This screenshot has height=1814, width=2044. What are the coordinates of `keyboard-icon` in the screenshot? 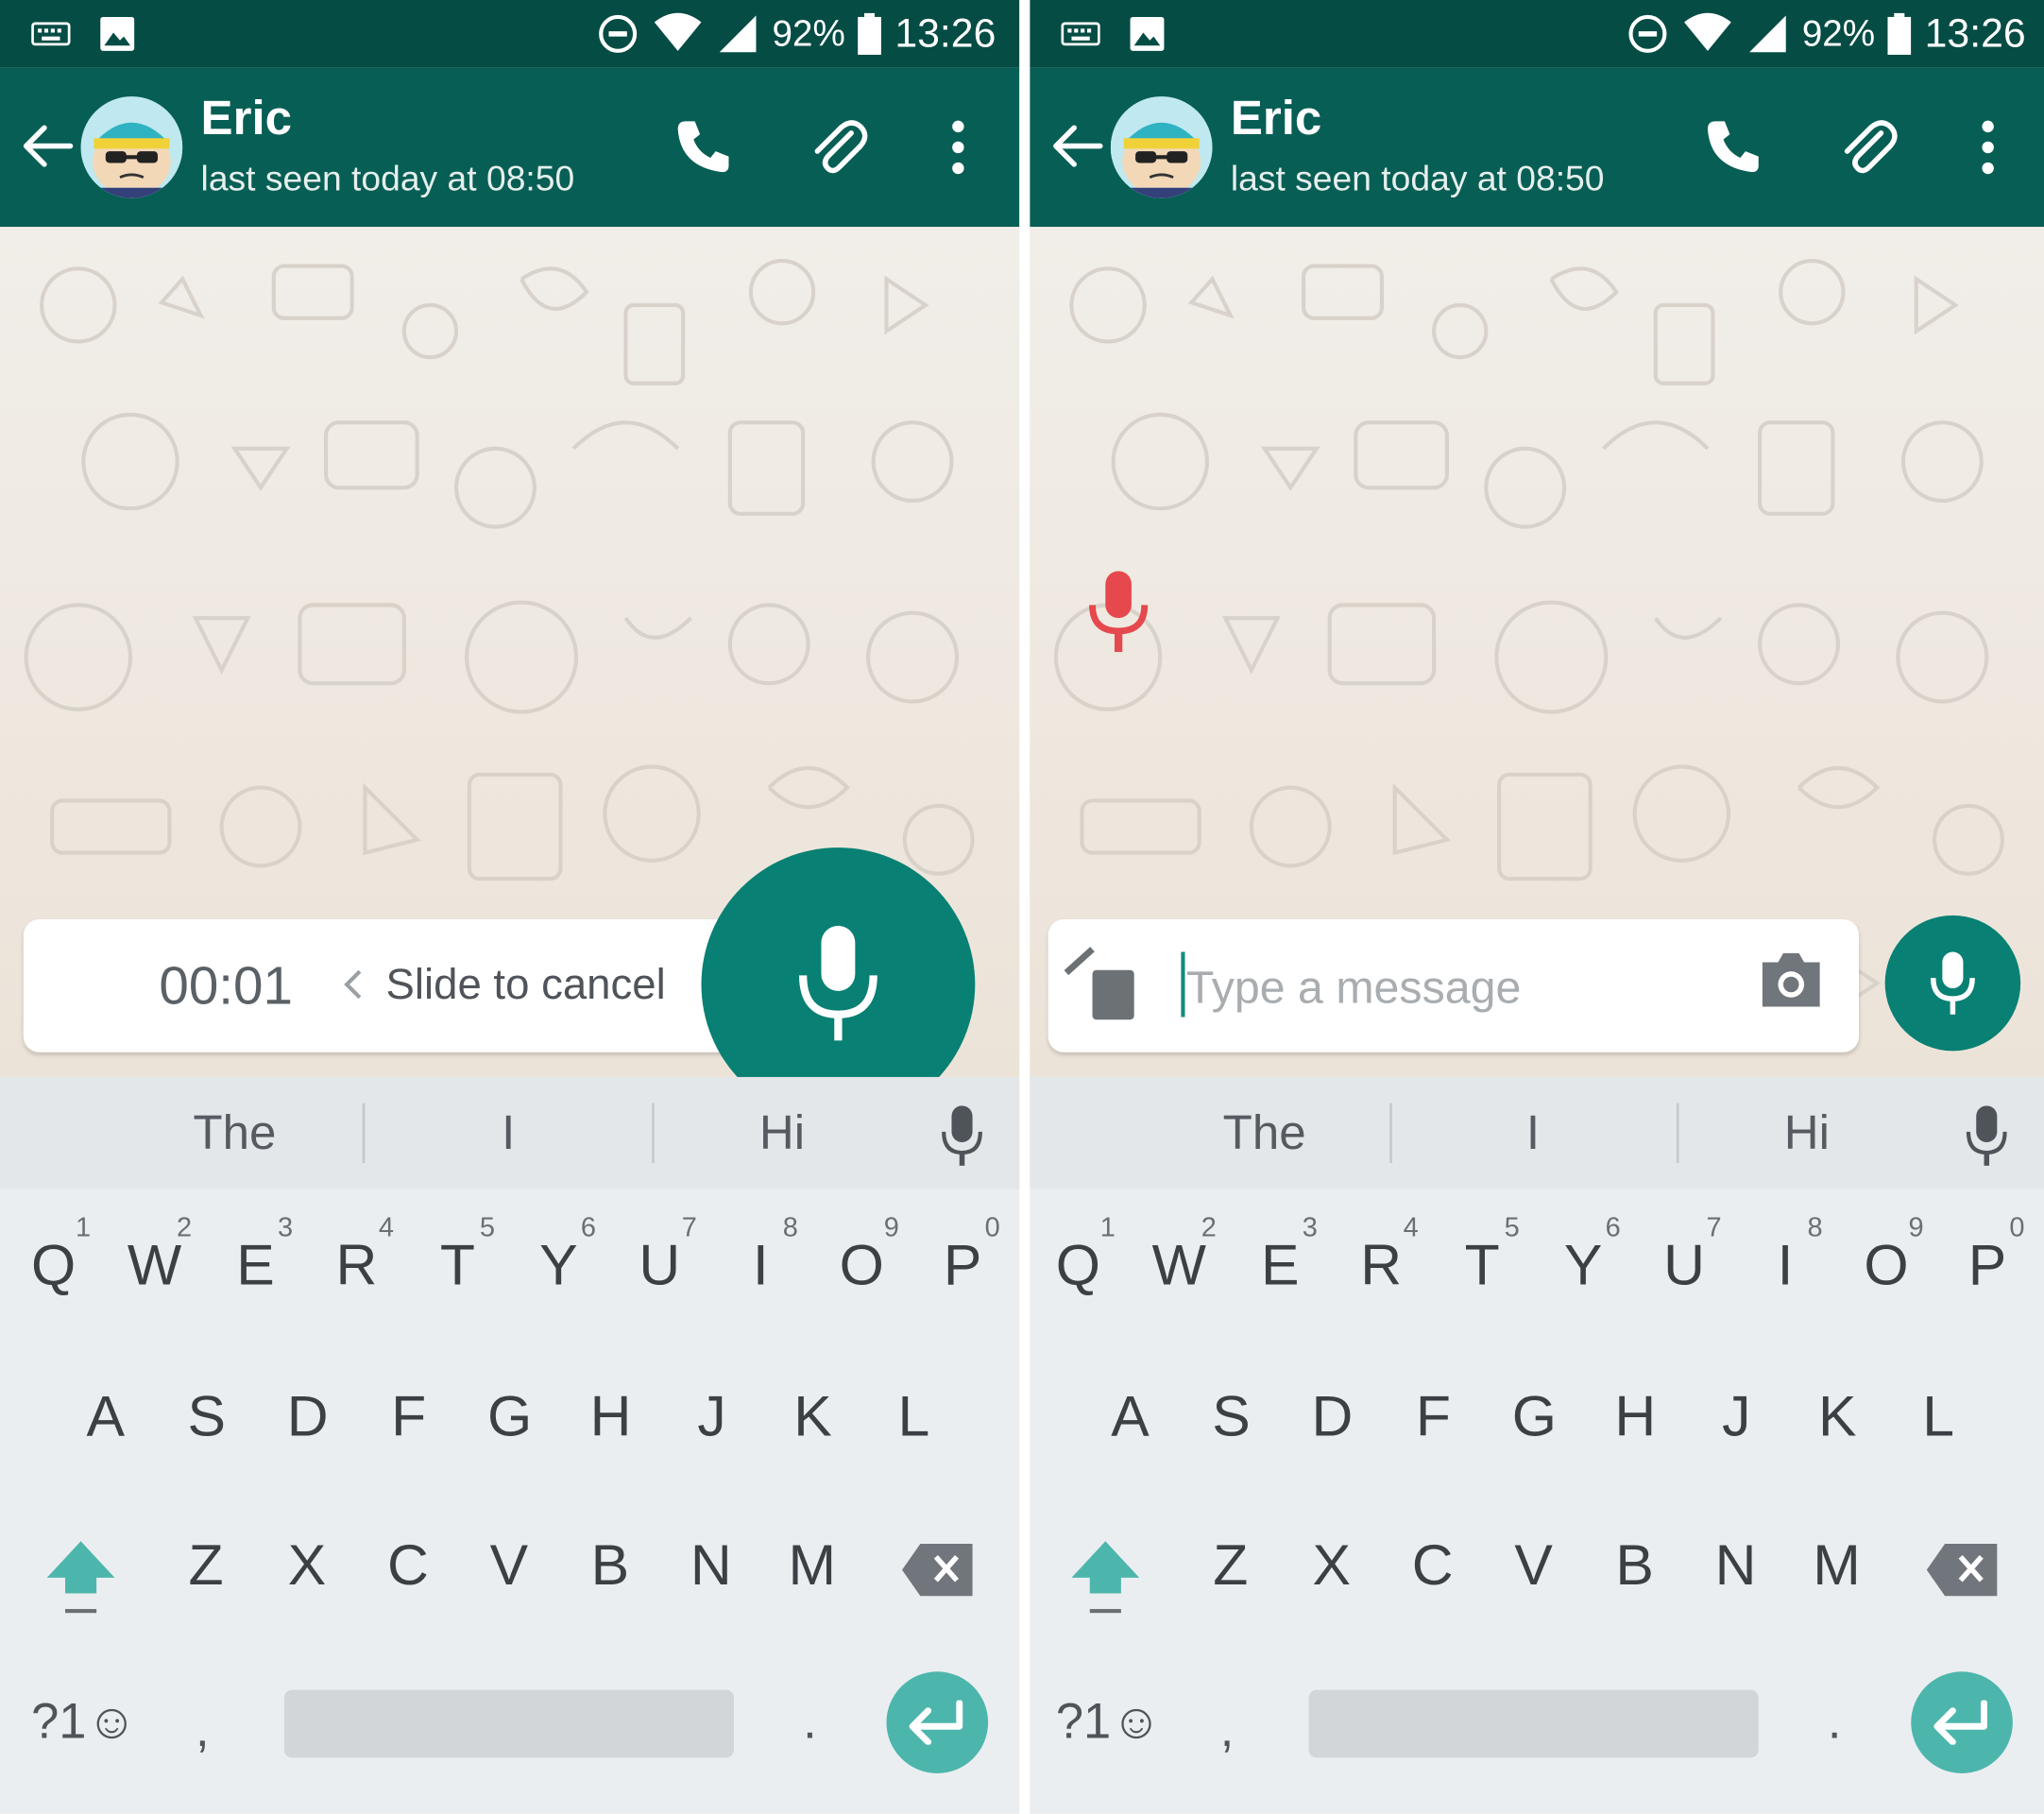 It's located at (1080, 34).